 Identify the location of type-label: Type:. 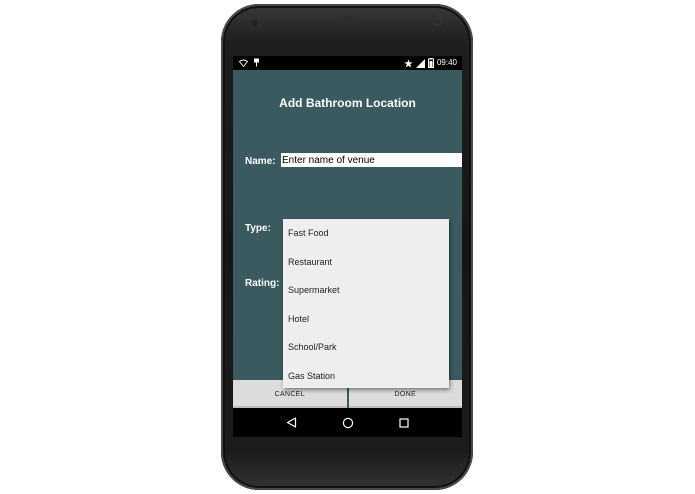
(258, 228).